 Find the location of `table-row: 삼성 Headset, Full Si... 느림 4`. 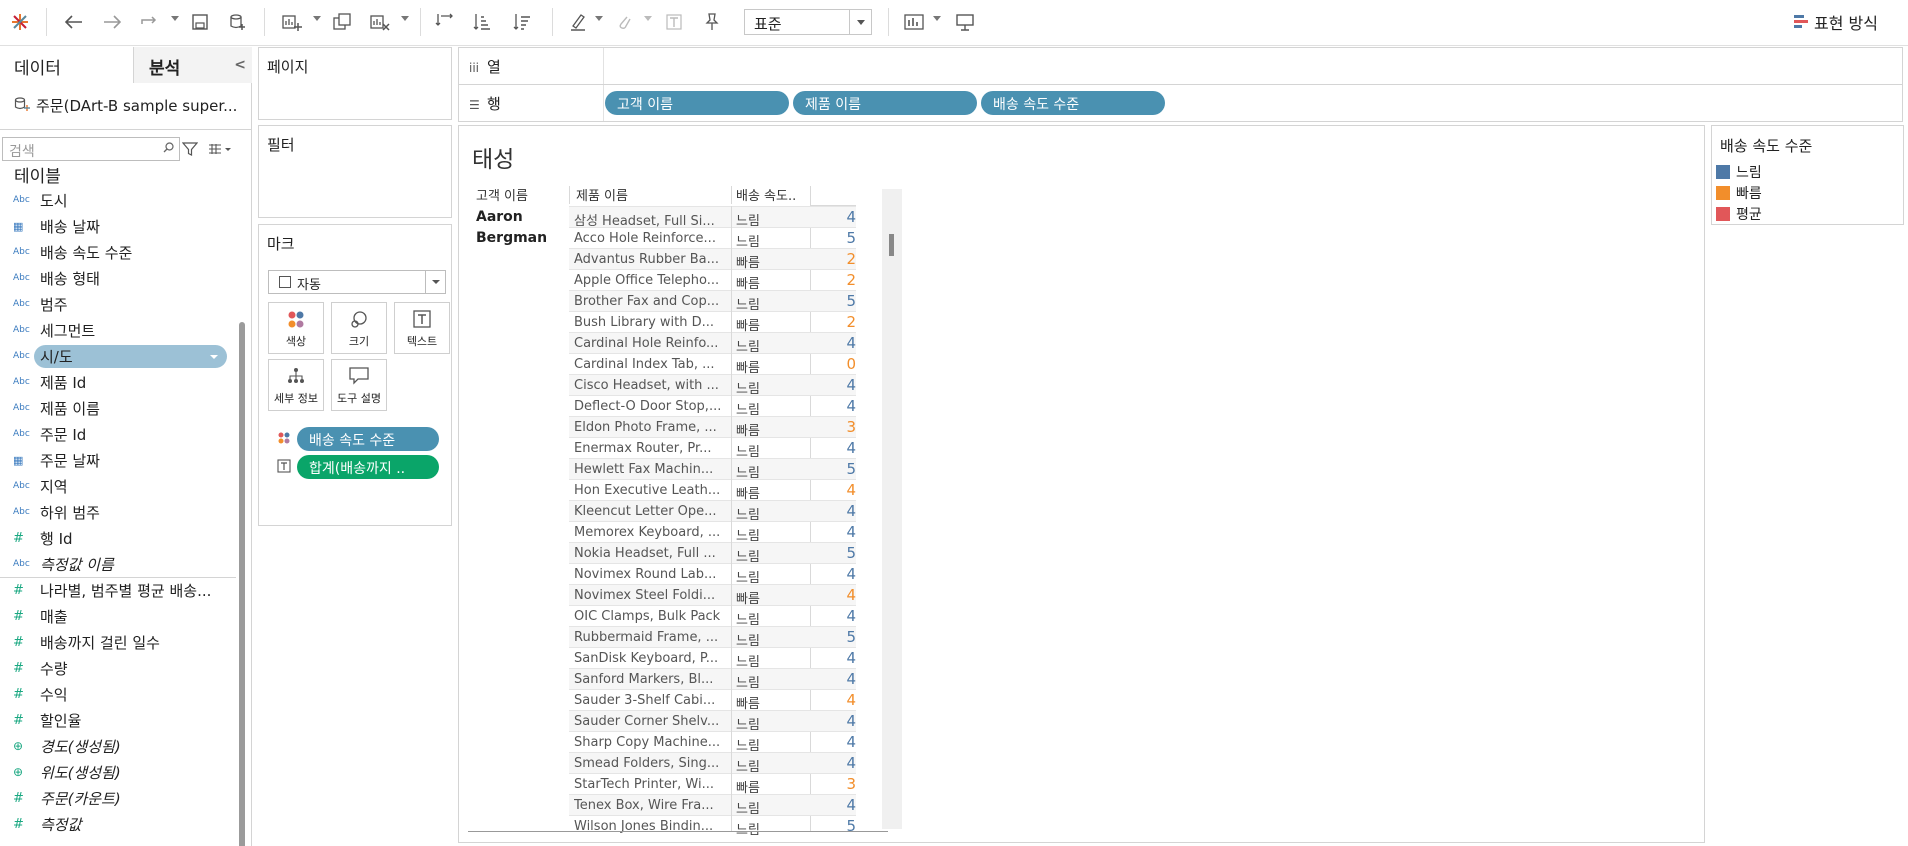

table-row: 삼성 Headset, Full Si... 느림 4 is located at coordinates (712, 217).